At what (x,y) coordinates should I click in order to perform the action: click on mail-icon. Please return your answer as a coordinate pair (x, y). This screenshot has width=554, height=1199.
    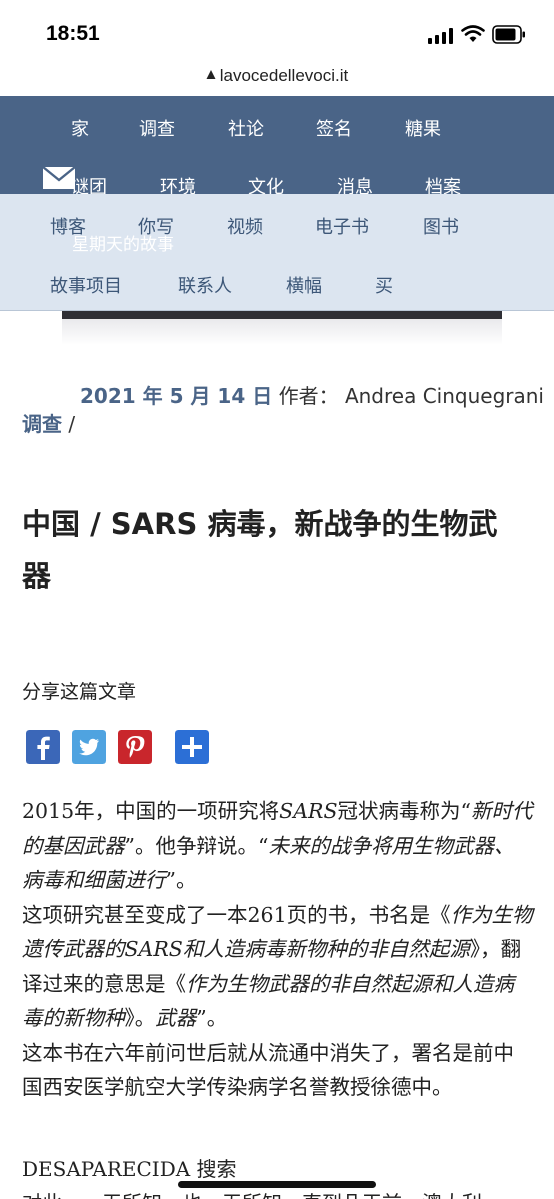
    Looking at the image, I should click on (59, 178).